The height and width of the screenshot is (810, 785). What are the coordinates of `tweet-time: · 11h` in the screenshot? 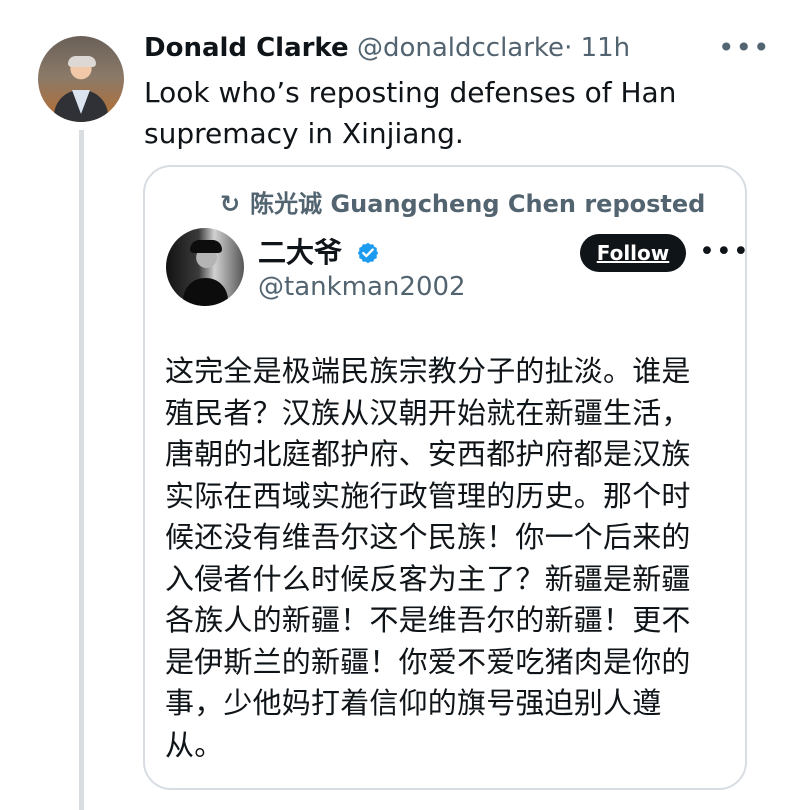 It's located at (597, 48).